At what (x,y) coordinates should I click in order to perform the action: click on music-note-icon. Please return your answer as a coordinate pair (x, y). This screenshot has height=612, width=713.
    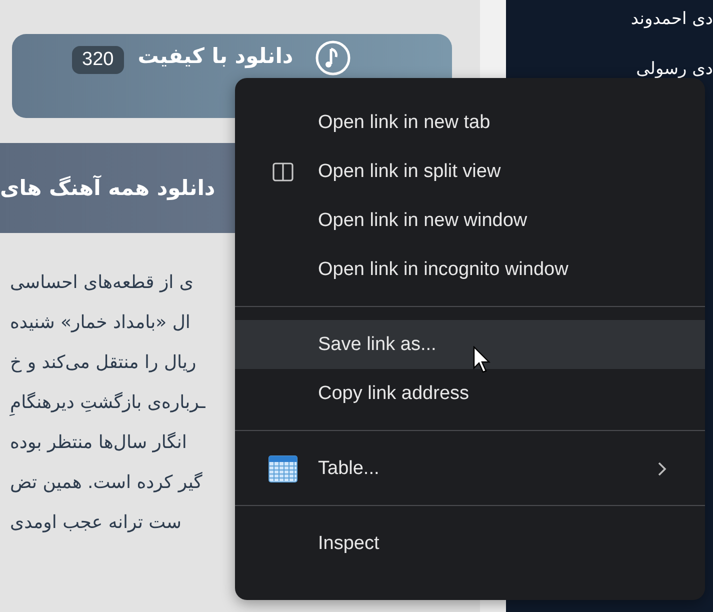
    Looking at the image, I should click on (333, 58).